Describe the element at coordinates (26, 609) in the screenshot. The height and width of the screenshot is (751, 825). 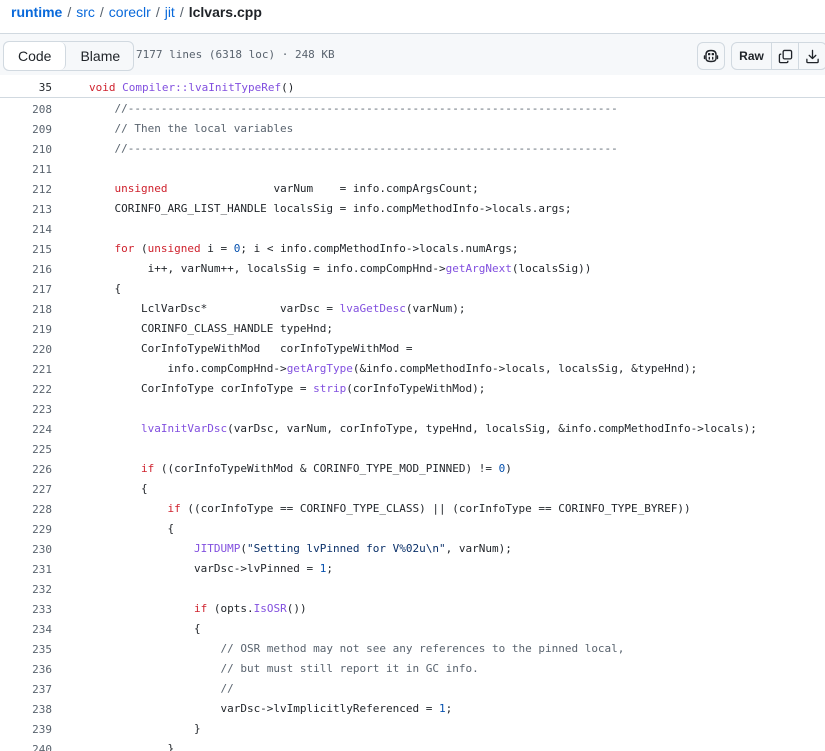
I see `line-number: 233` at that location.